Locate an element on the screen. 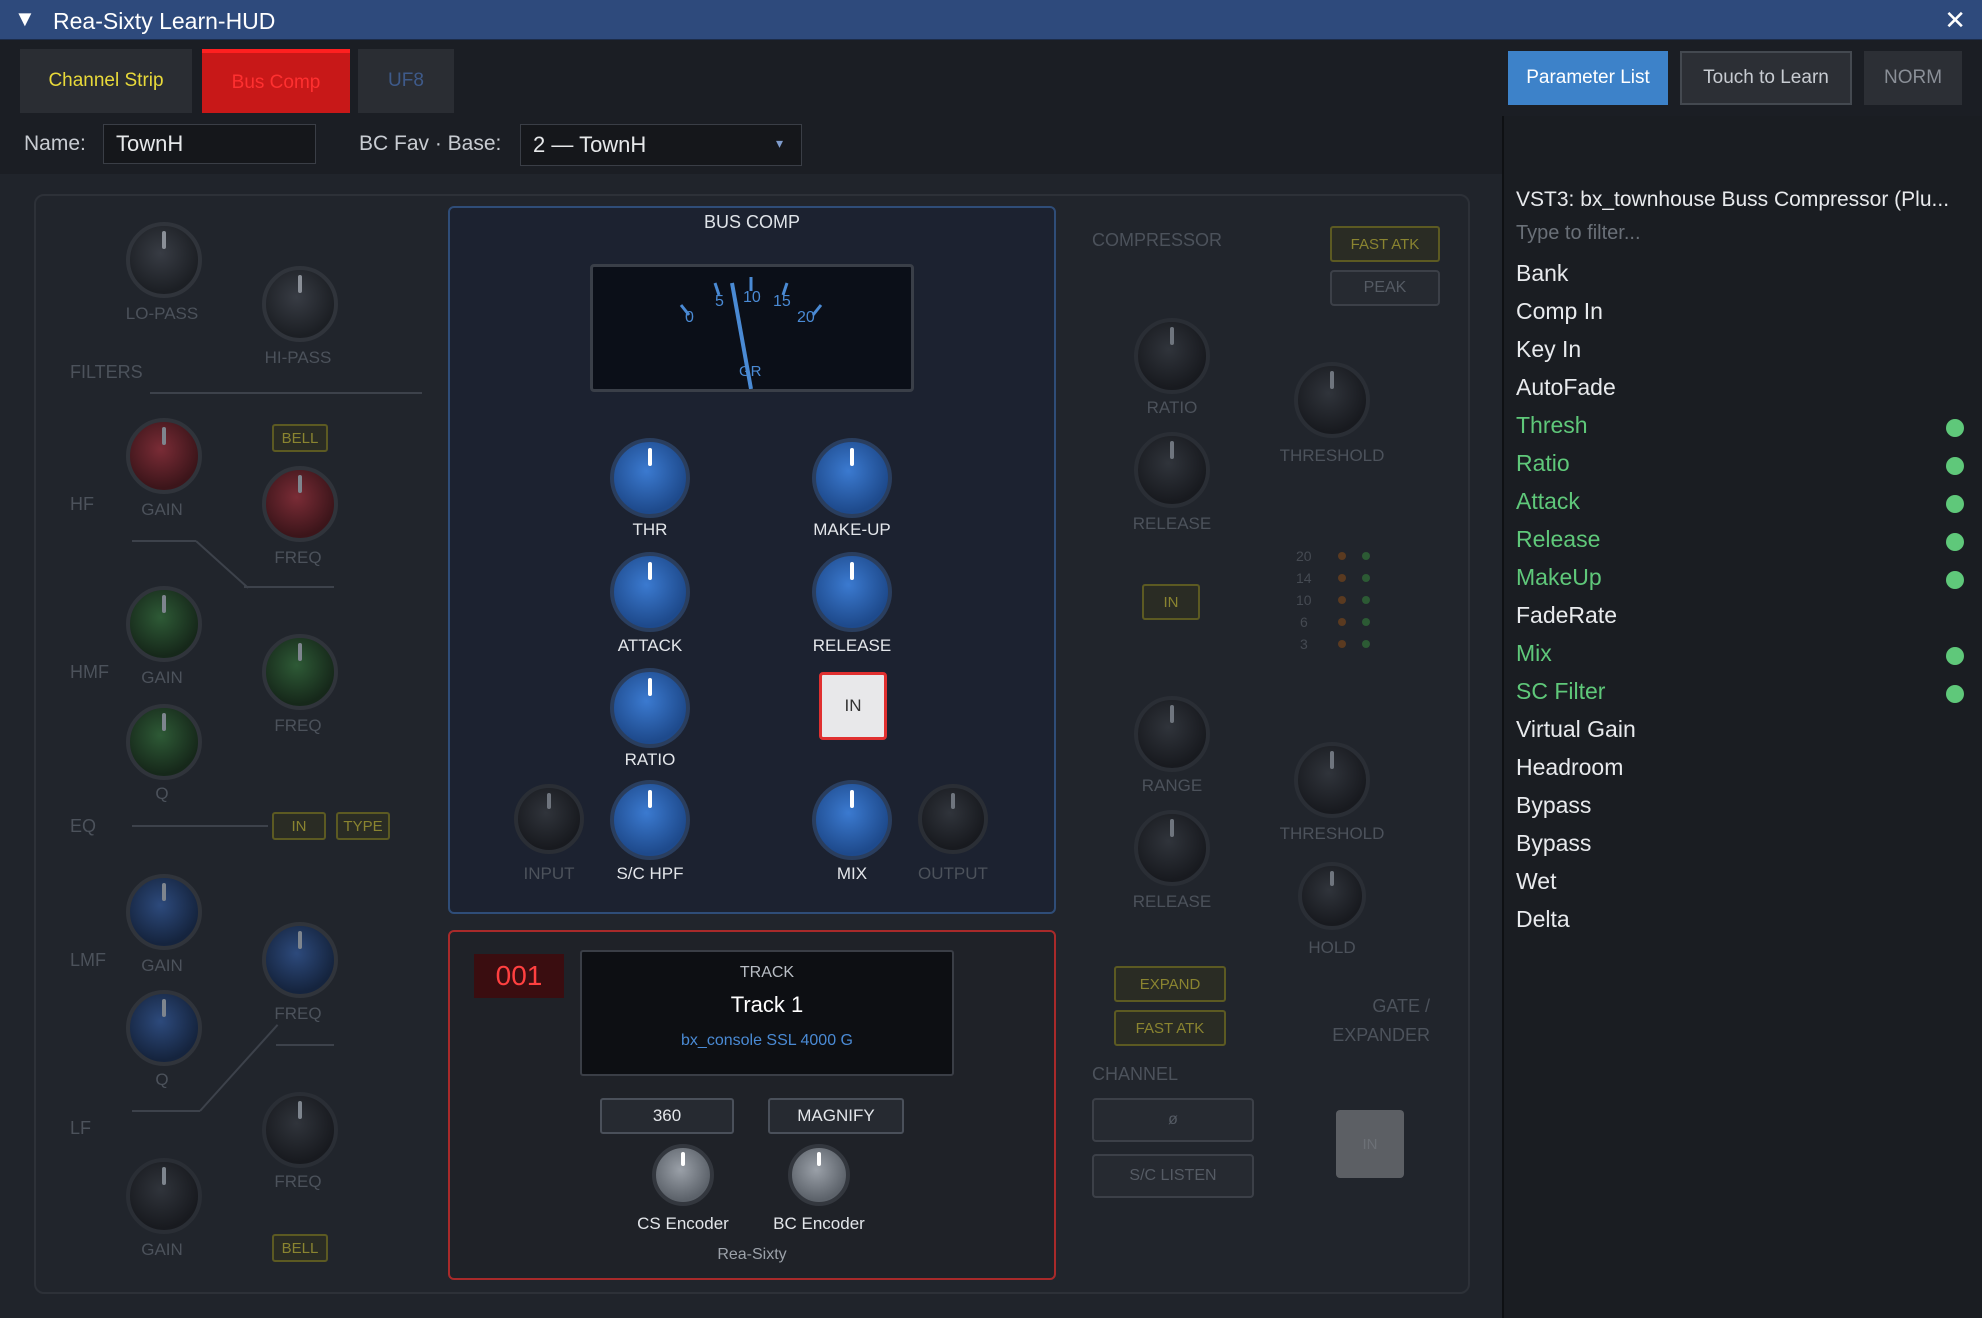 This screenshot has width=1982, height=1318. gate-expander-label: GATE / EXPANDER is located at coordinates (1365, 1021).